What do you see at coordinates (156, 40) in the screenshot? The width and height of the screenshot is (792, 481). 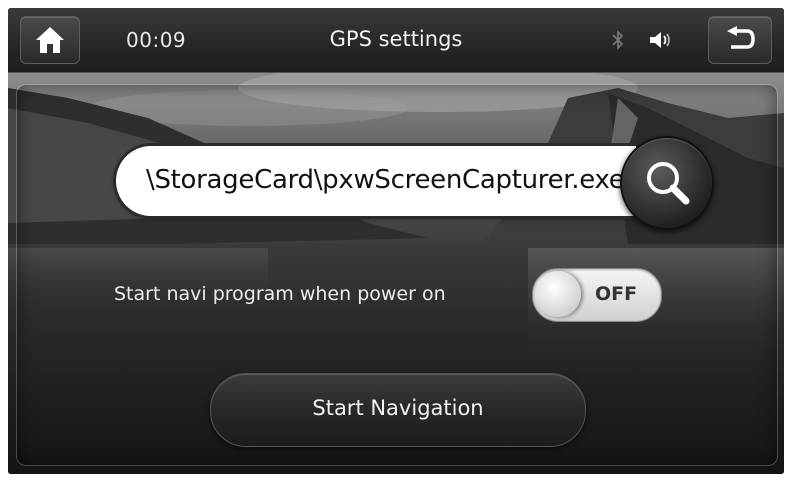 I see `clock-display: 00:09` at bounding box center [156, 40].